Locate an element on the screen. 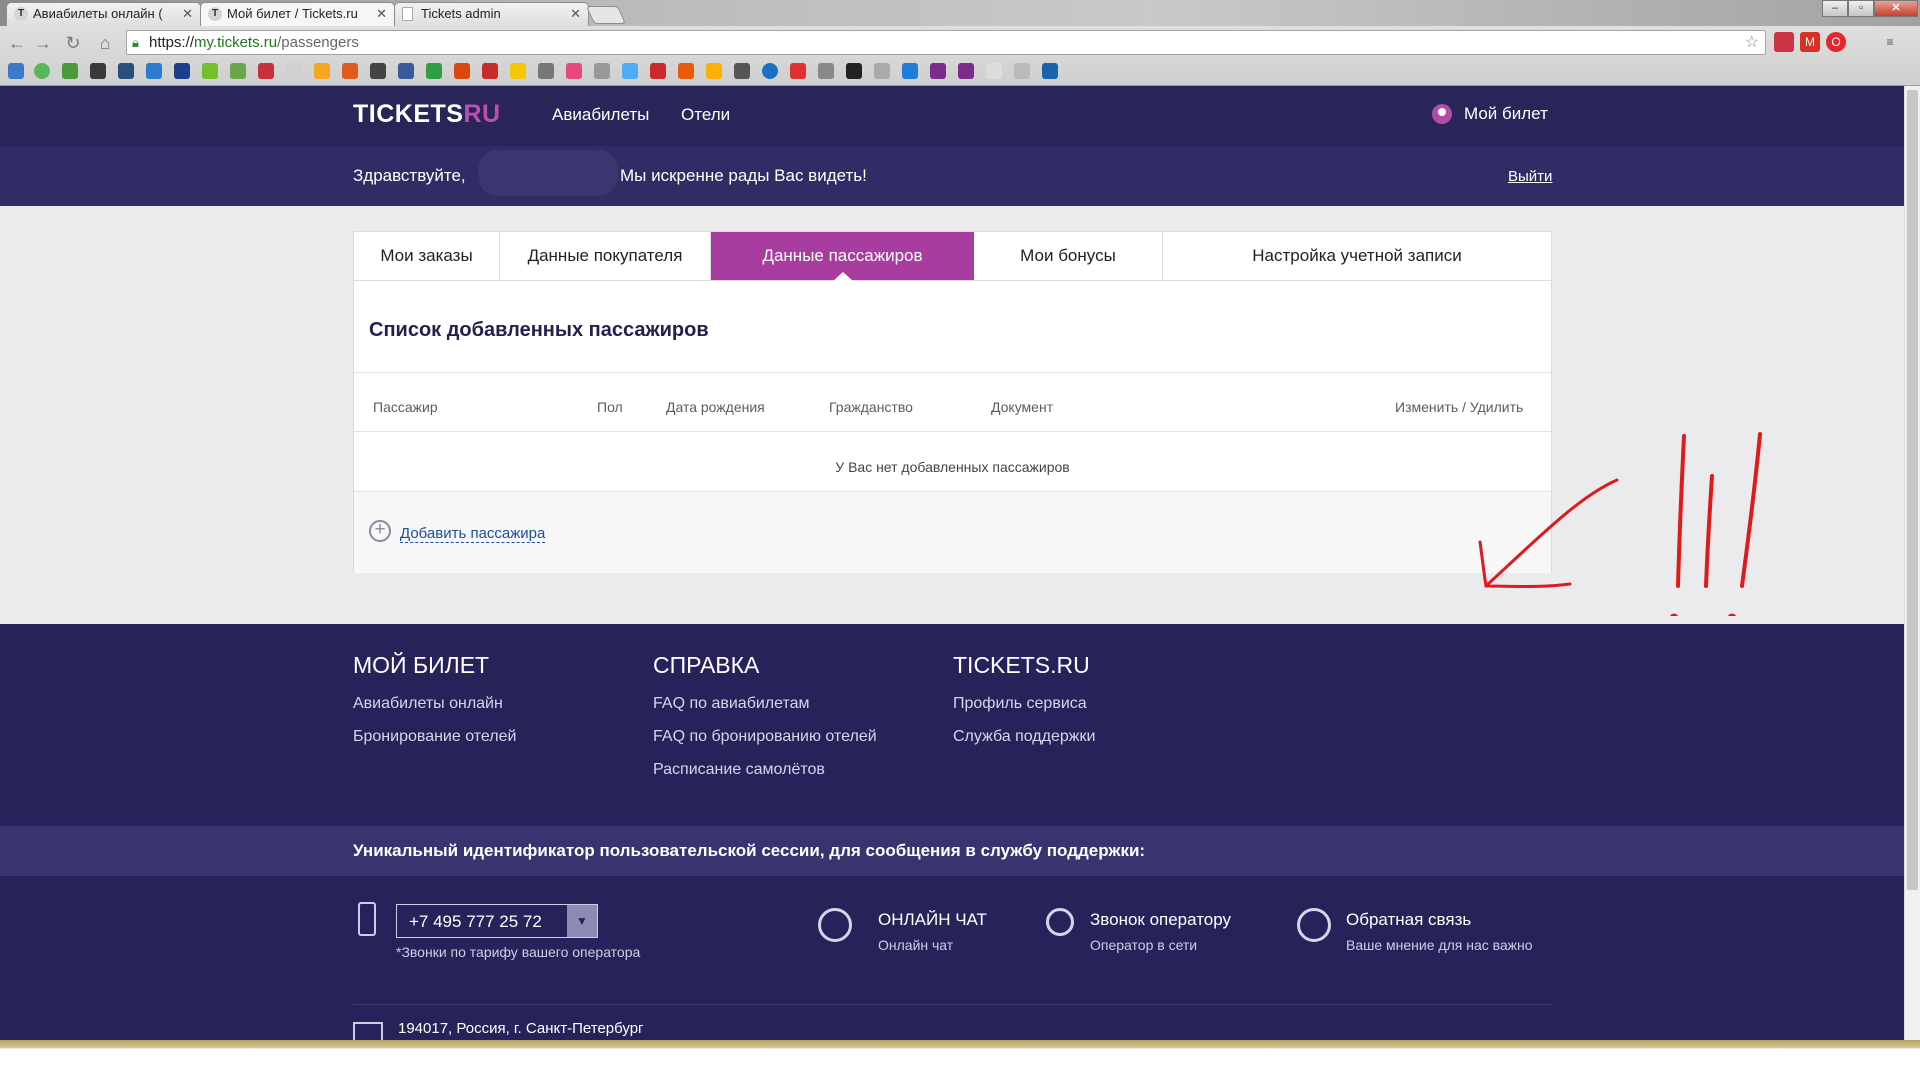  footer-link: Расписание самолётов is located at coordinates (765, 770).